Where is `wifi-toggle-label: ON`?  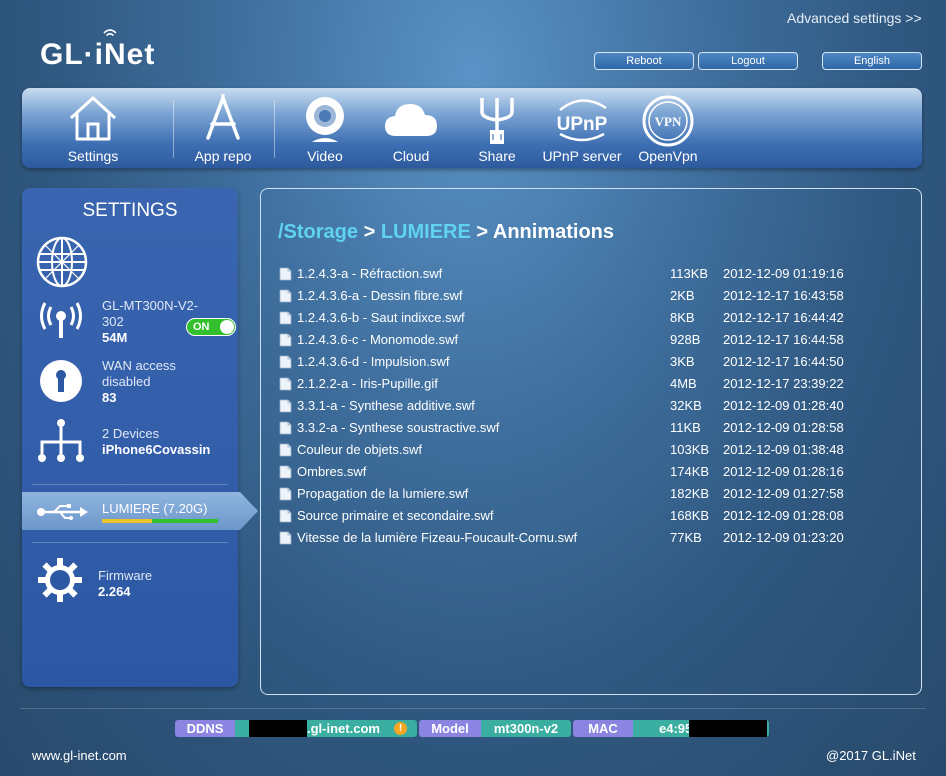 wifi-toggle-label: ON is located at coordinates (201, 327).